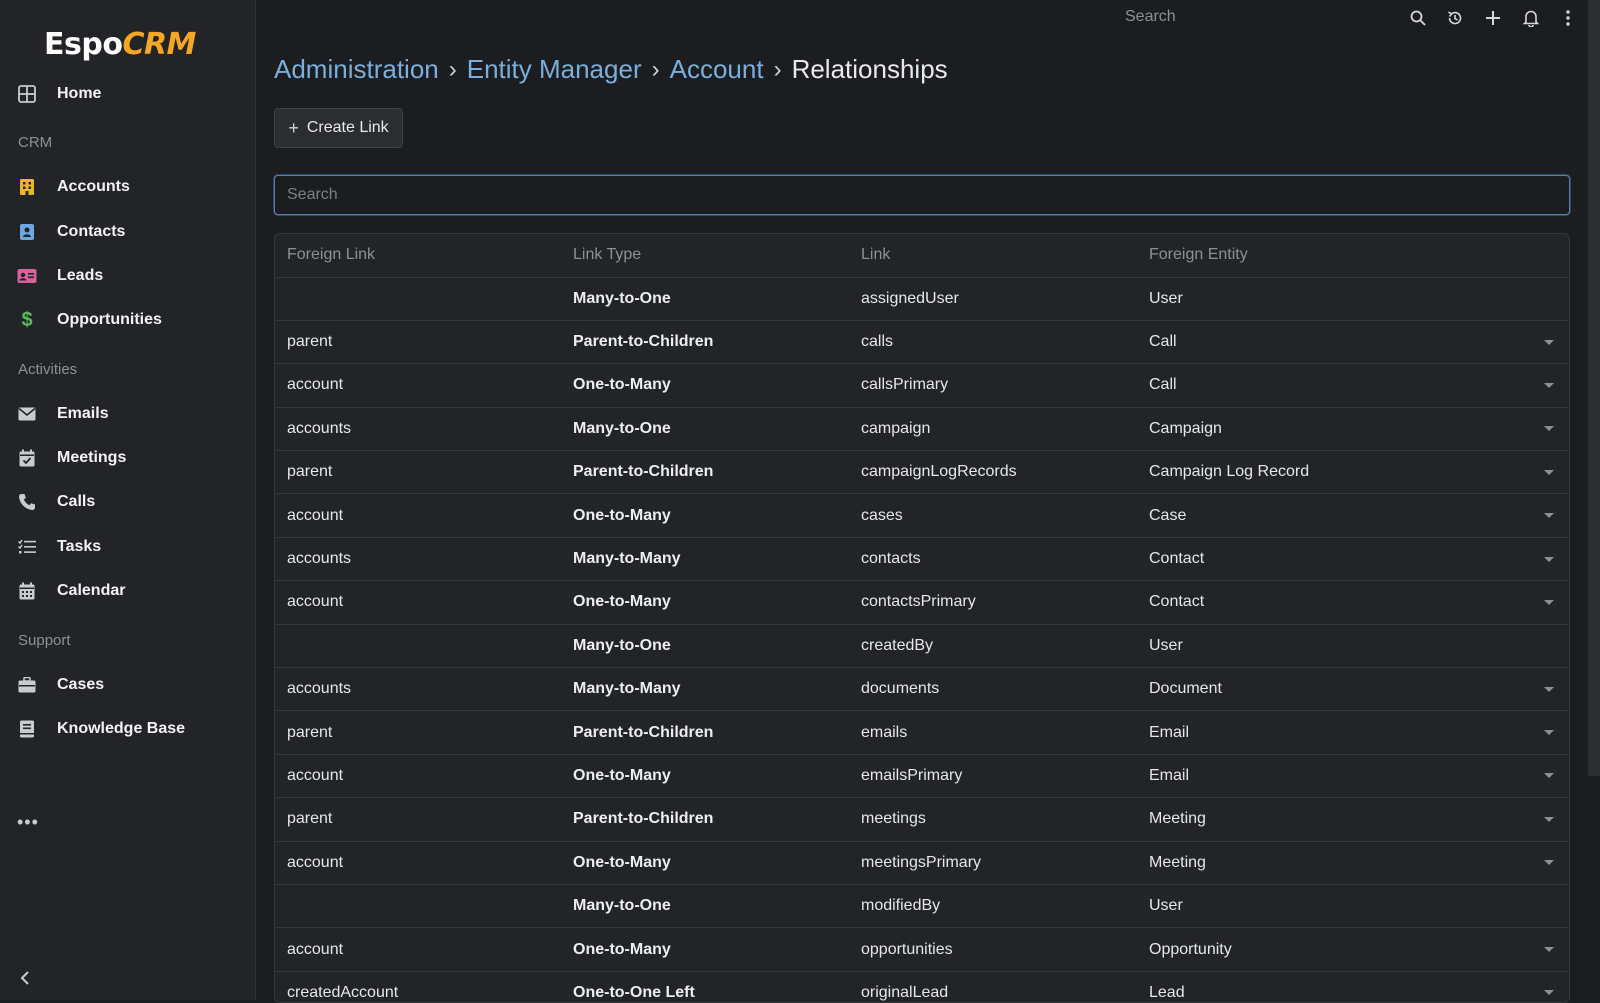 This screenshot has height=1003, width=1600. Describe the element at coordinates (93, 186) in the screenshot. I see `sidebar-item-label: Accounts` at that location.